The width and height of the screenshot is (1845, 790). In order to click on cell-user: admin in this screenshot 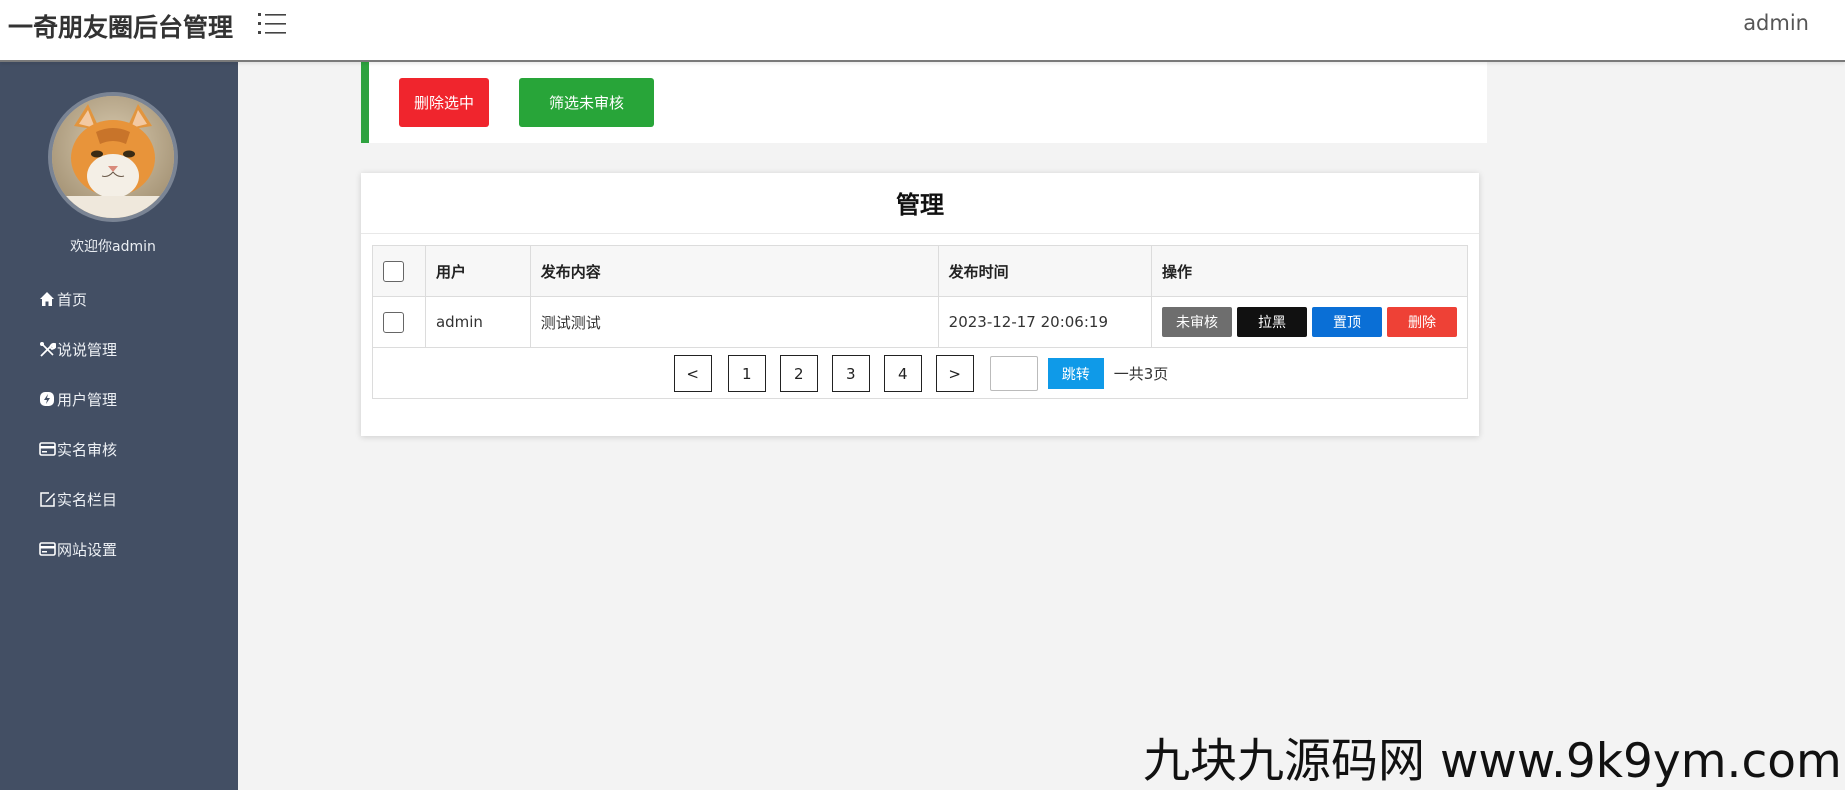, I will do `click(477, 322)`.